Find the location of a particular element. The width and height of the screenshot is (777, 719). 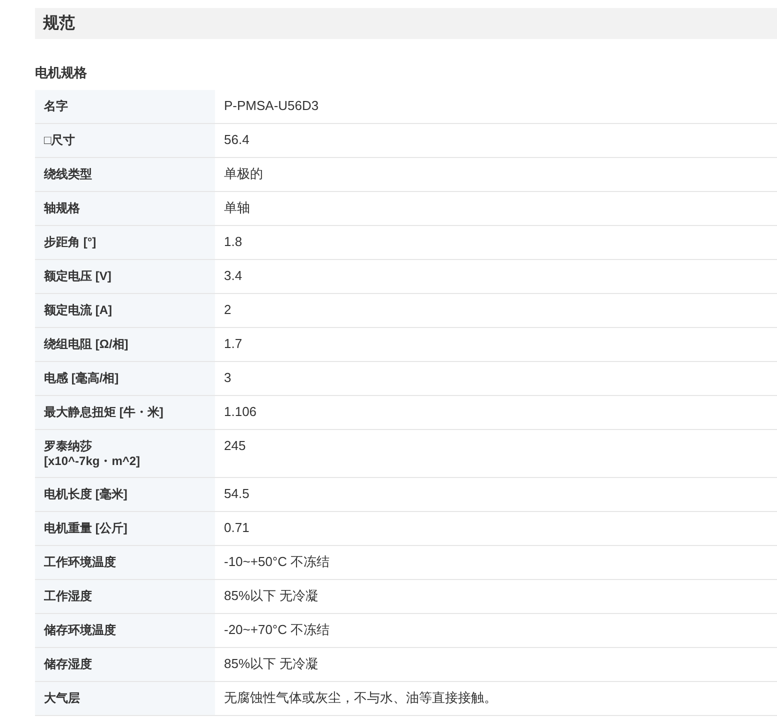

row-label: 电机重量 [公斤] is located at coordinates (125, 528).